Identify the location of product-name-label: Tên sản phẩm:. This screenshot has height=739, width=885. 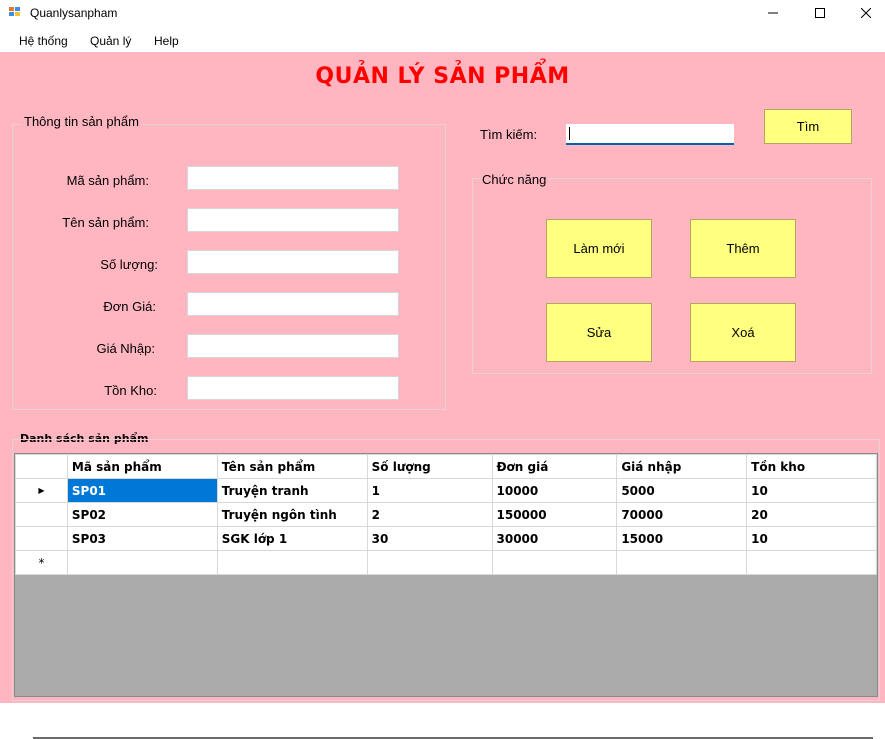
(105, 222).